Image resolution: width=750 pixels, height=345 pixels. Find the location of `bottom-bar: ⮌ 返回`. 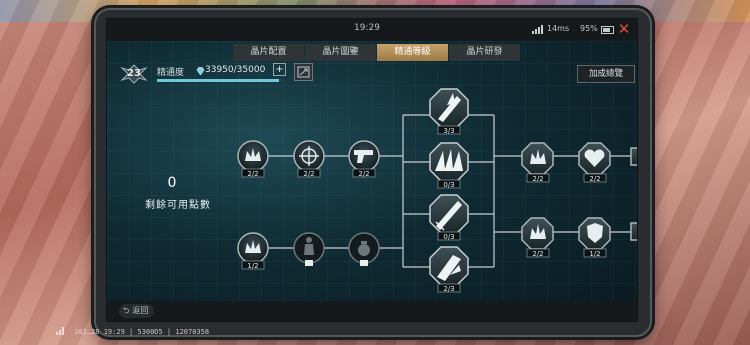

bottom-bar: ⮌ 返回 is located at coordinates (372, 311).